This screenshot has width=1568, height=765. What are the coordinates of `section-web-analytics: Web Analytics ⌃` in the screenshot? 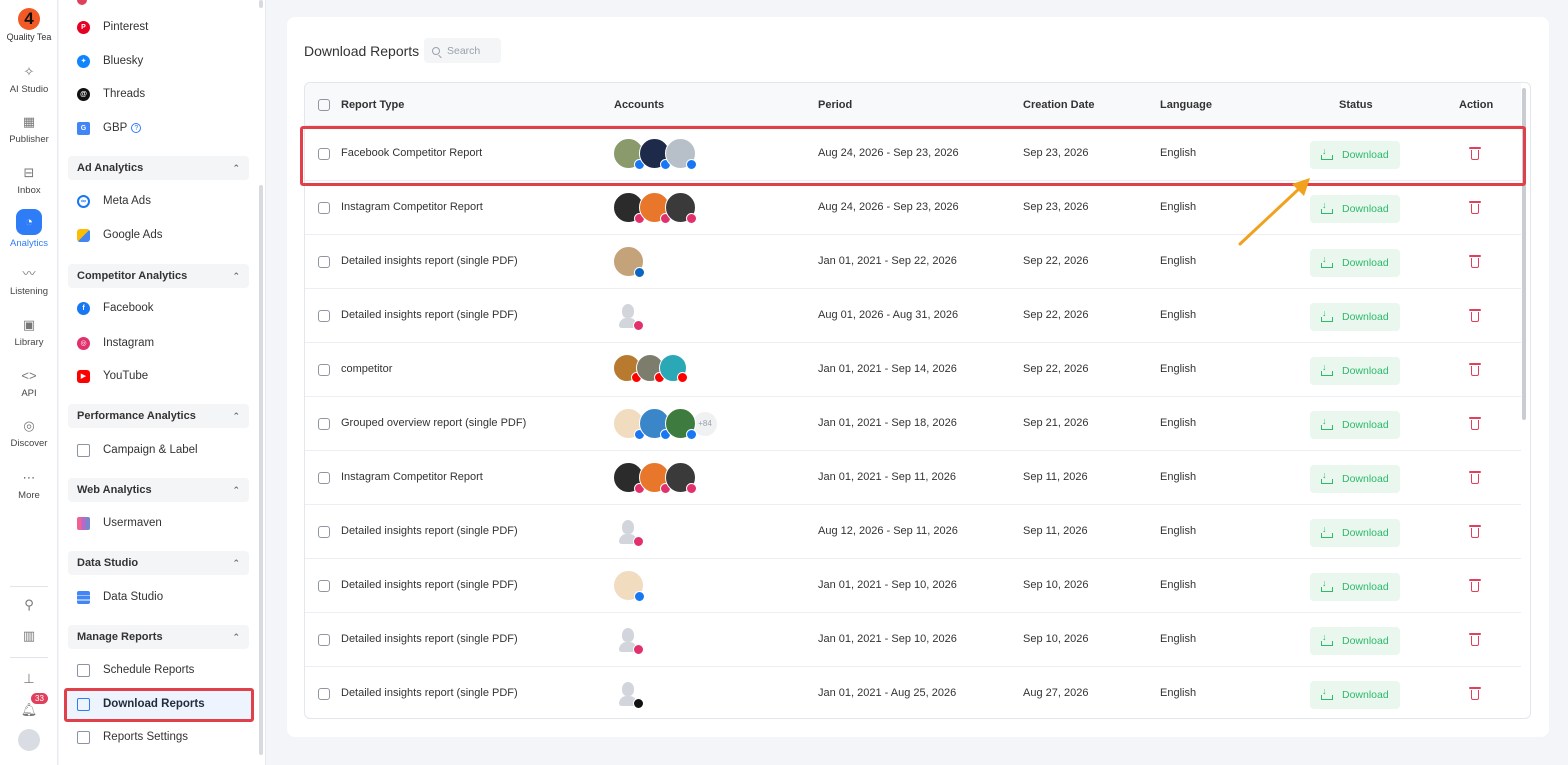 It's located at (158, 490).